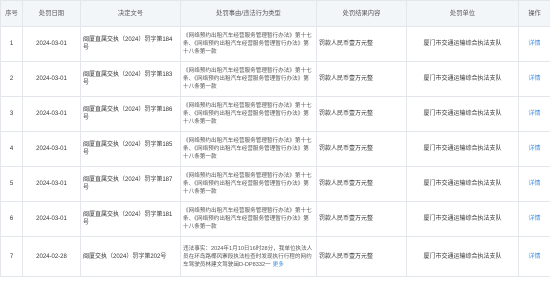 The width and height of the screenshot is (550, 286). What do you see at coordinates (11, 114) in the screenshot?
I see `row-index: 3` at bounding box center [11, 114].